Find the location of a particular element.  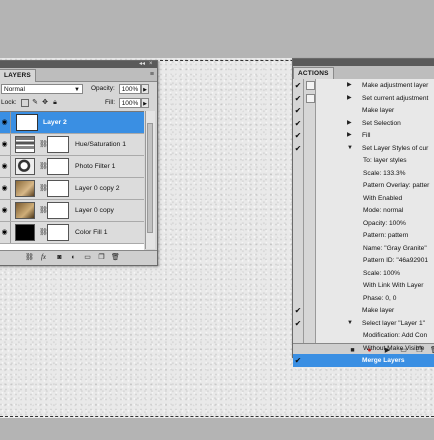

panel-title-bar is located at coordinates (363, 62).